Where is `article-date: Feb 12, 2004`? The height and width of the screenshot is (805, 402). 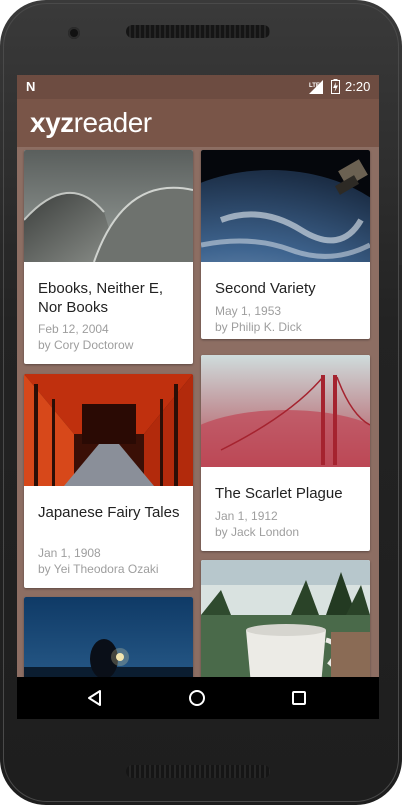
article-date: Feb 12, 2004 is located at coordinates (73, 329).